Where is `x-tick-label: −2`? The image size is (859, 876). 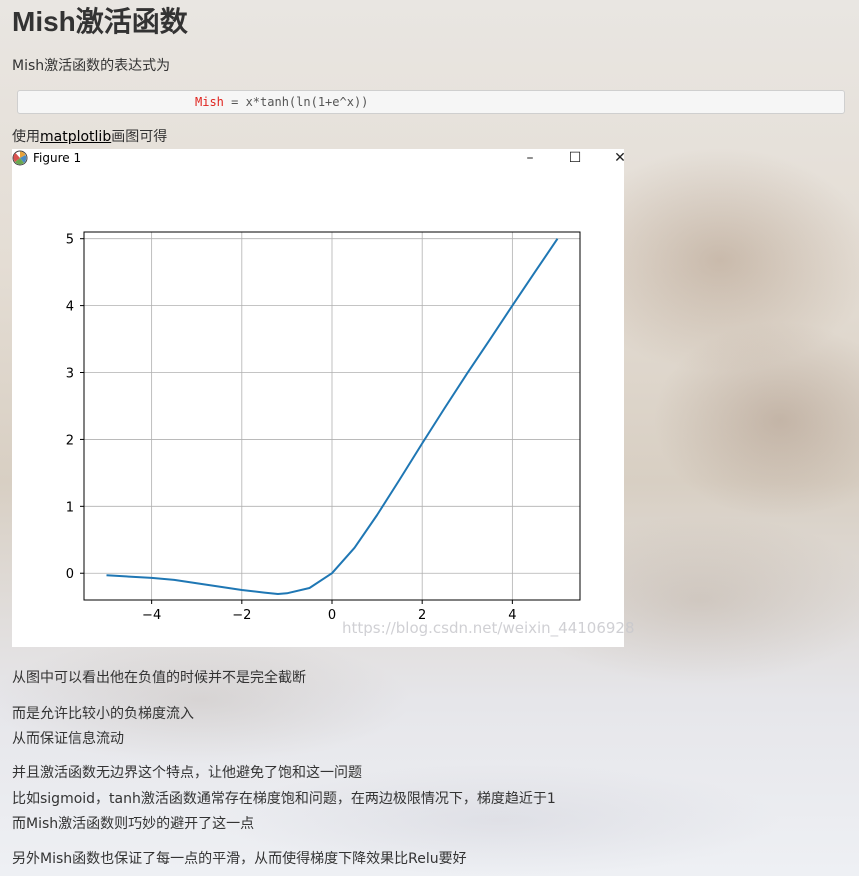 x-tick-label: −2 is located at coordinates (241, 615).